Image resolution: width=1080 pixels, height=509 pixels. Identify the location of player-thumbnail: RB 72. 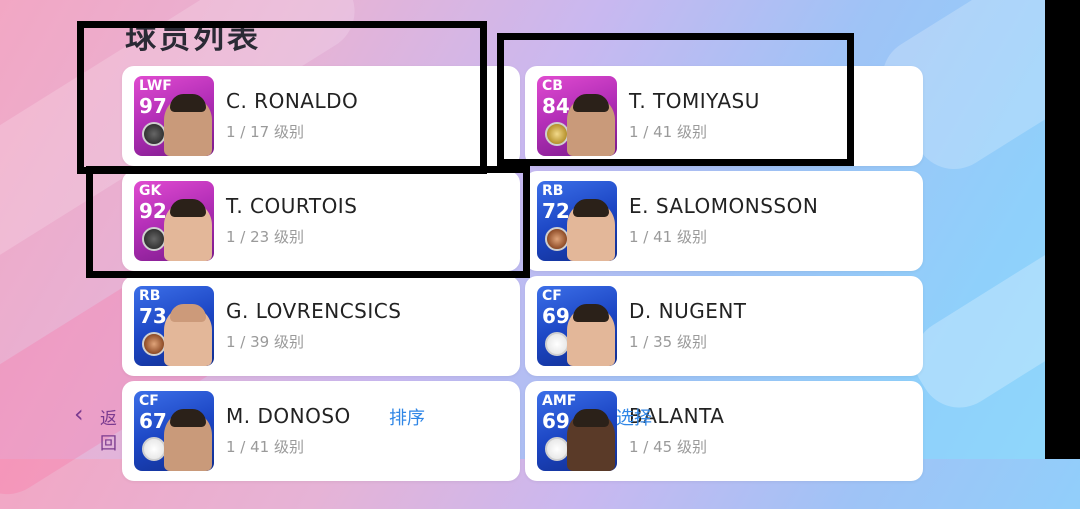
(577, 221).